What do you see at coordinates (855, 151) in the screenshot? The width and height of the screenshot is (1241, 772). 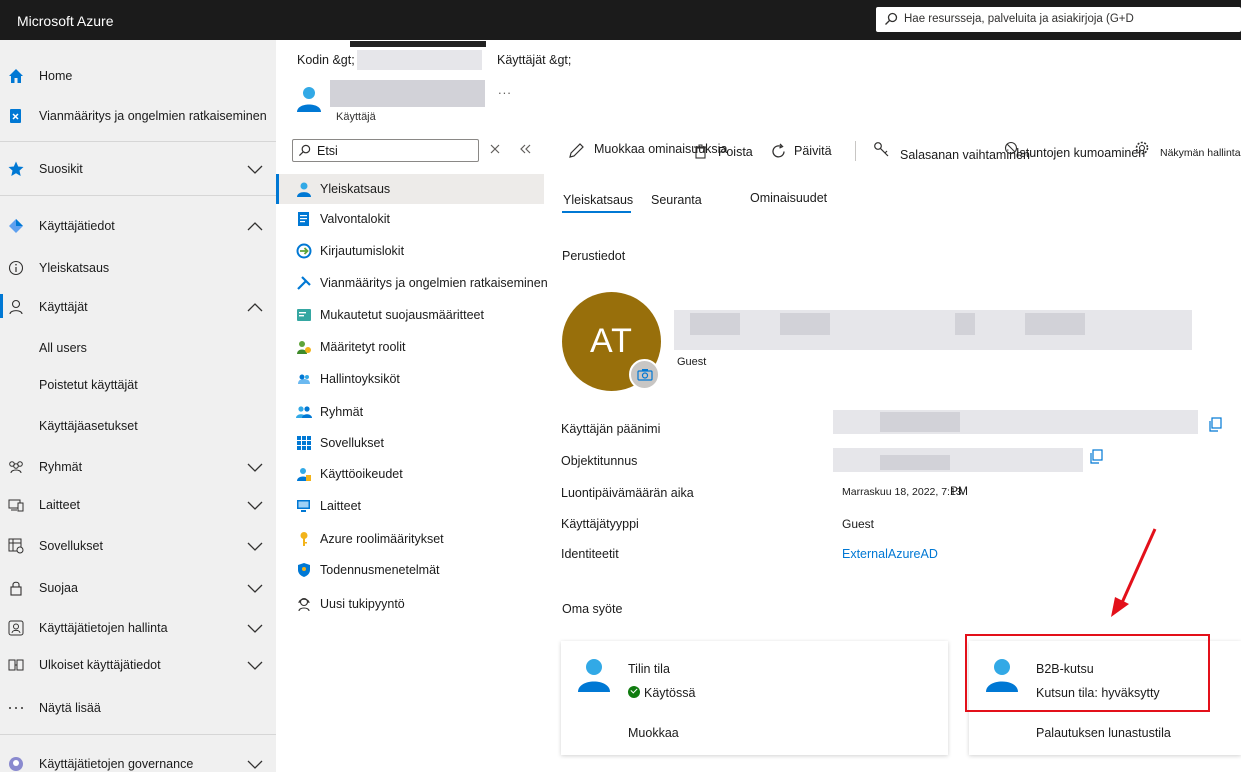 I see `toolbar-separator` at bounding box center [855, 151].